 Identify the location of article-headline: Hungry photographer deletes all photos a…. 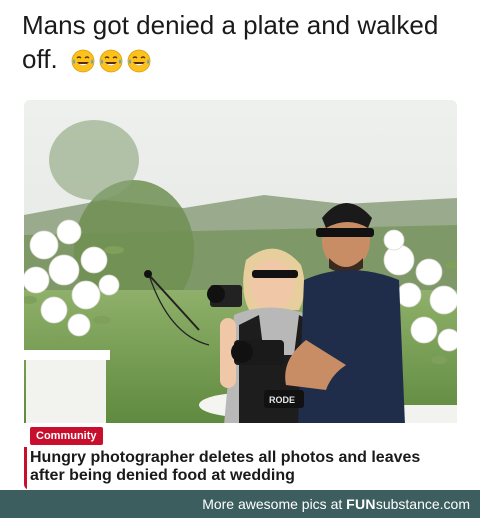
(240, 467).